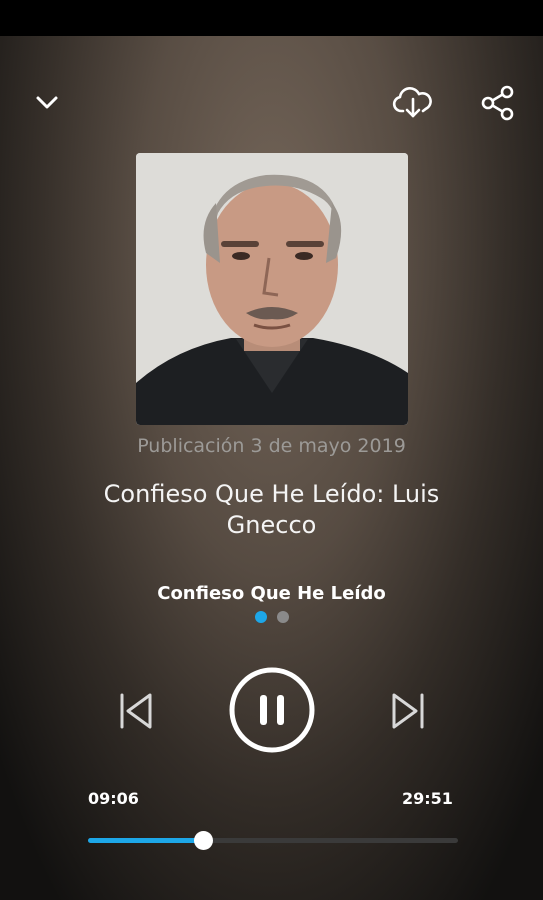 The width and height of the screenshot is (543, 900). Describe the element at coordinates (113, 798) in the screenshot. I see `elapsed-time: 09:06` at that location.